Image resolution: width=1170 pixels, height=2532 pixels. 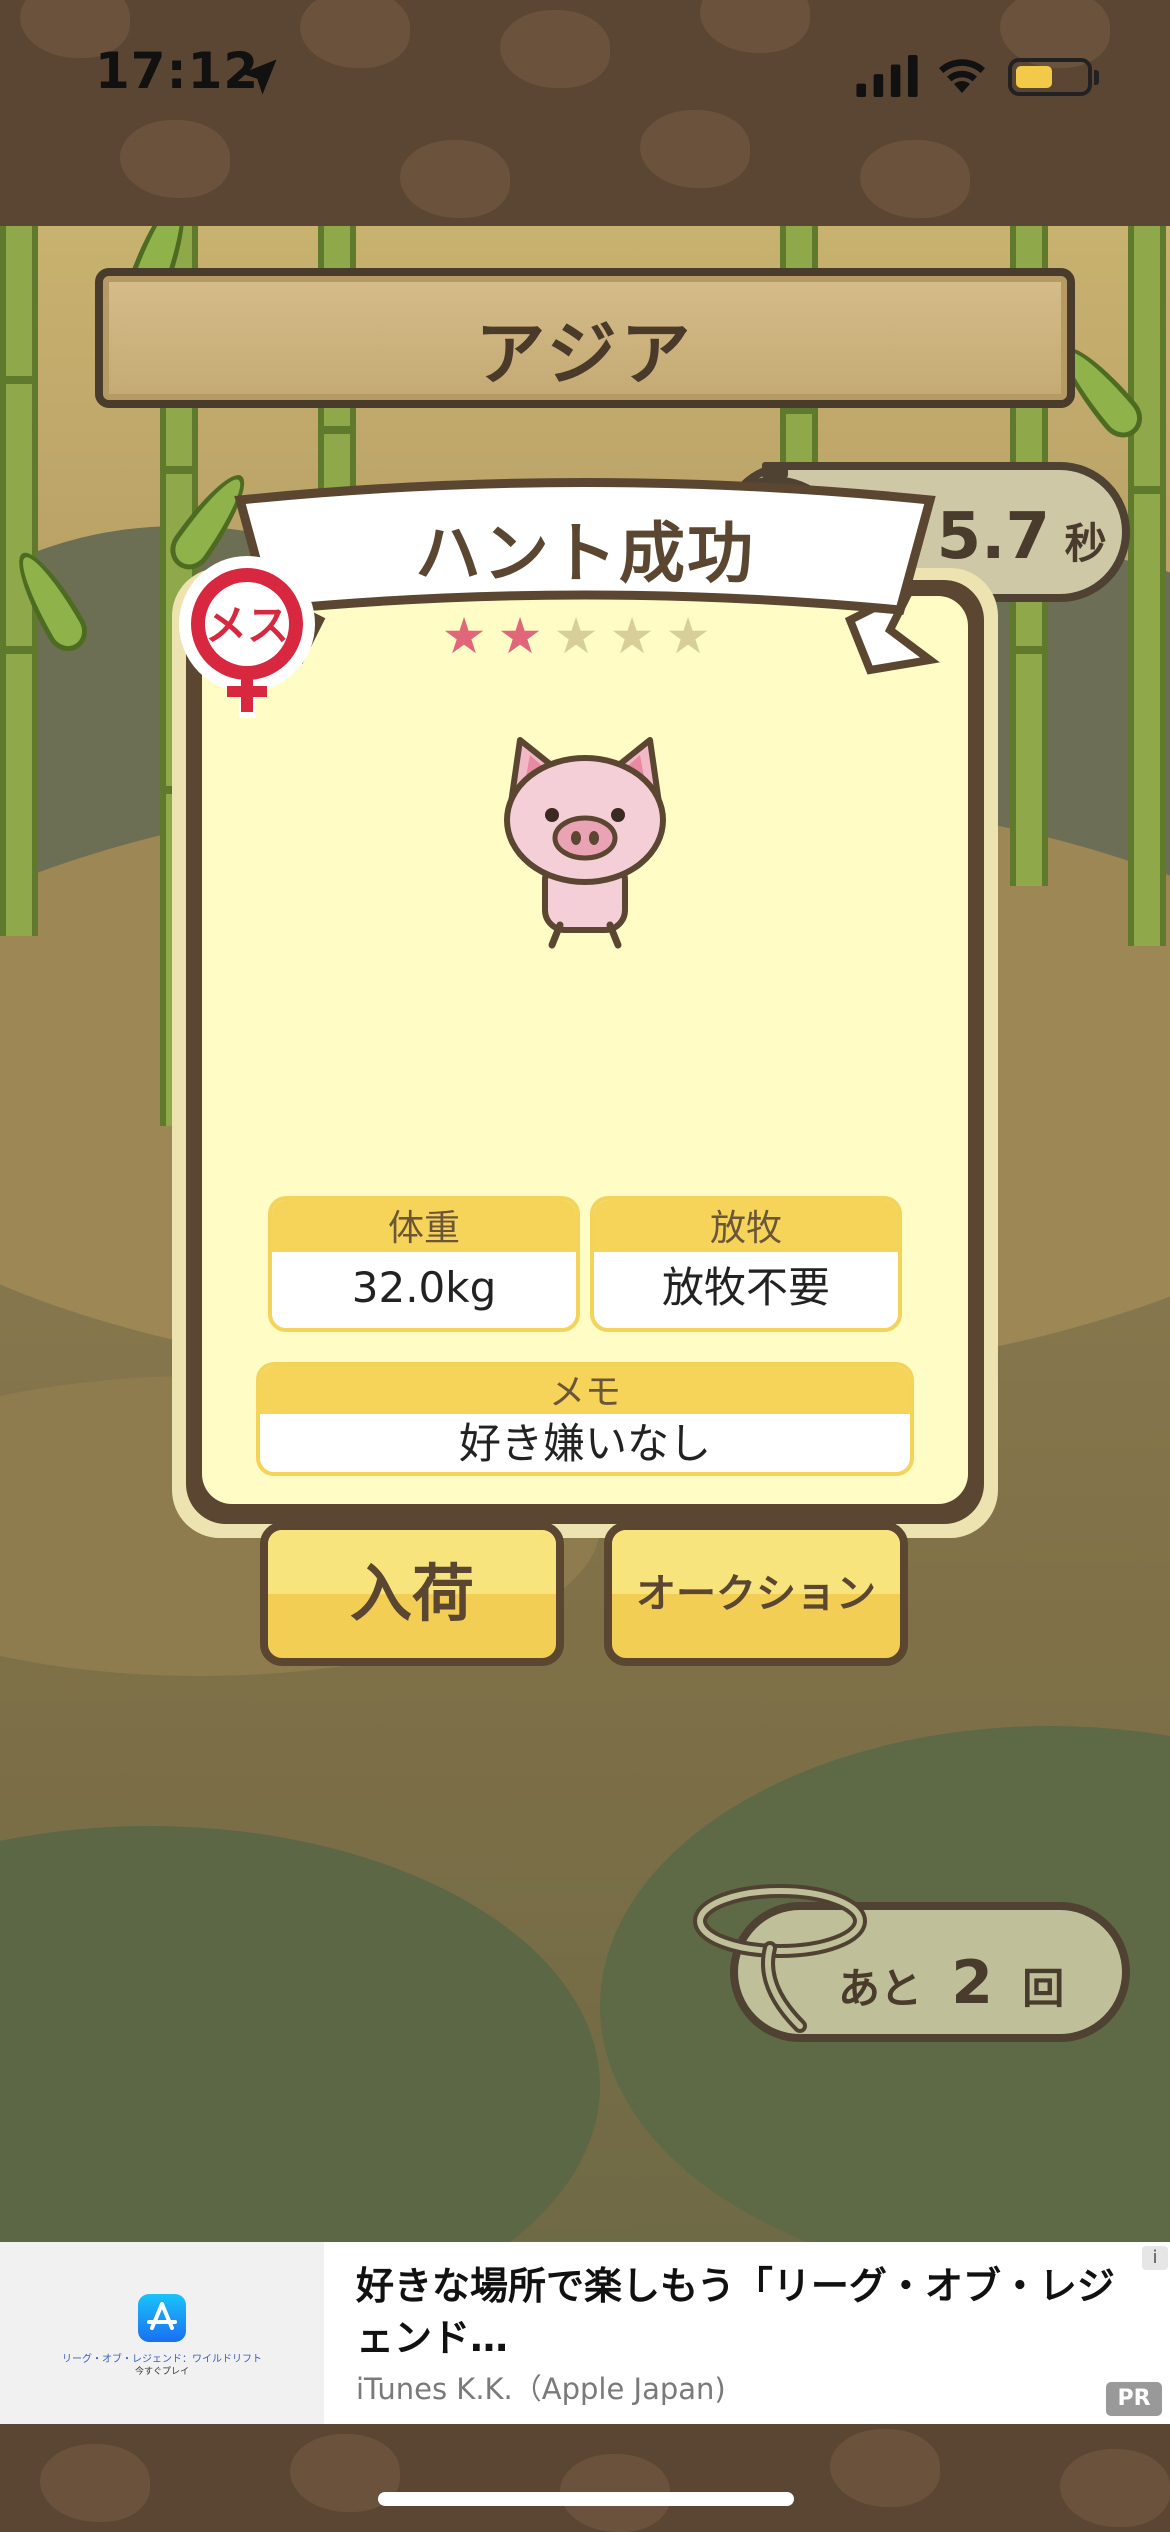 I want to click on status-bar: 17:12, so click(x=585, y=113).